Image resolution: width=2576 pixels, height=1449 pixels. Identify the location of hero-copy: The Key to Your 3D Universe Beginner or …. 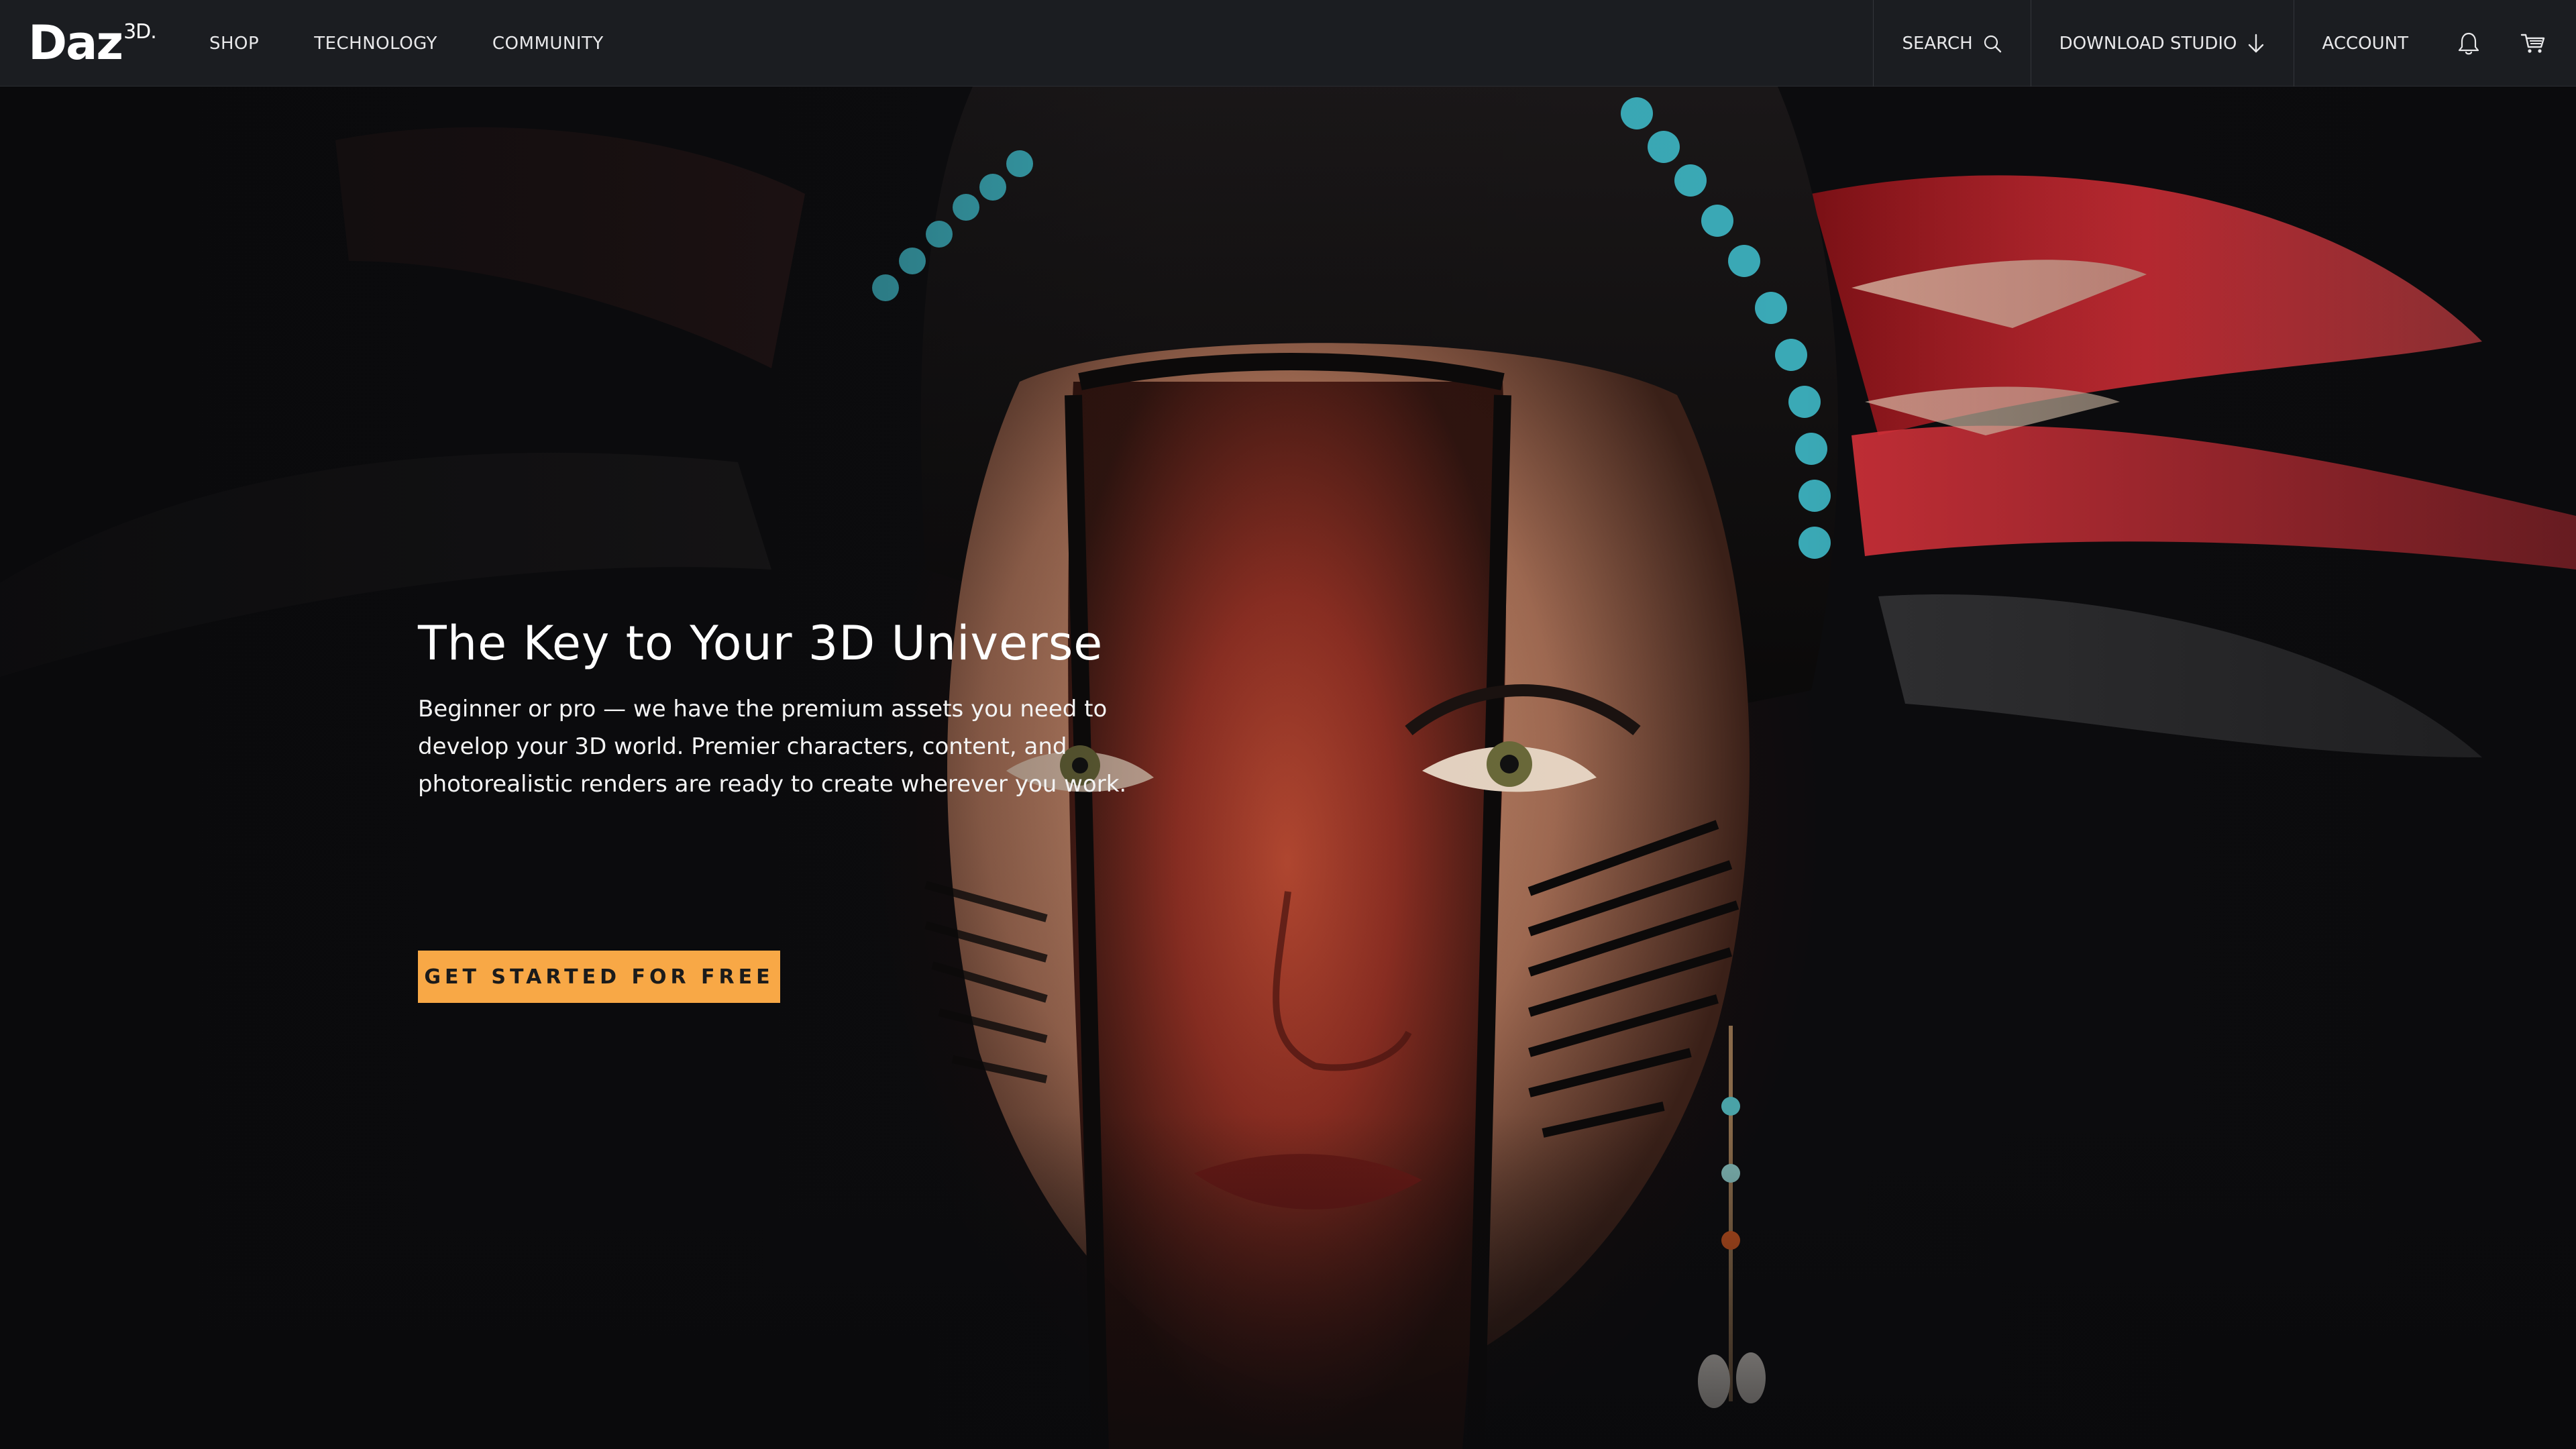
(807, 707).